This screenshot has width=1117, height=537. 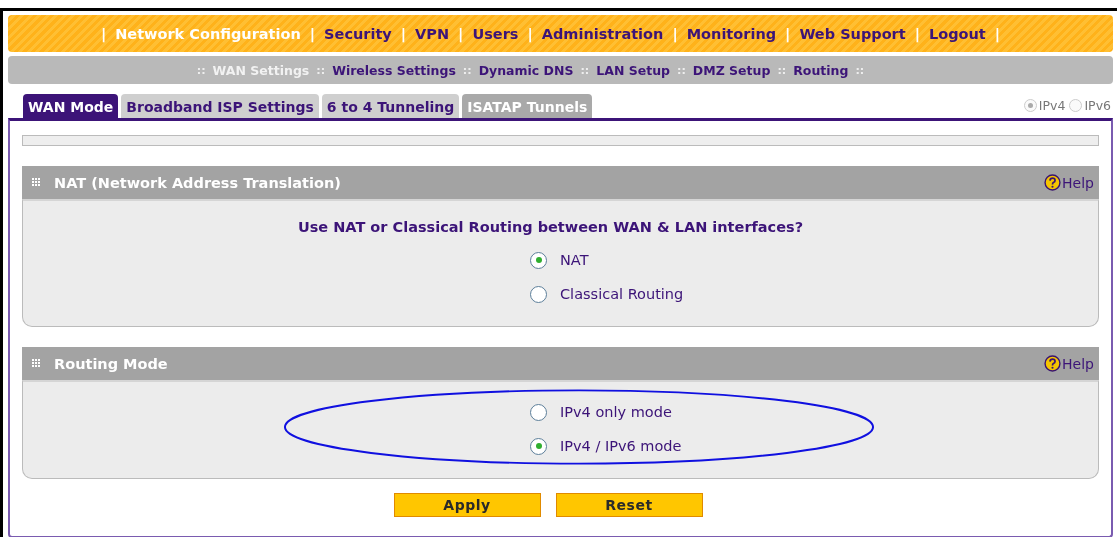 I want to click on main-menu-link: Administration, so click(x=602, y=33).